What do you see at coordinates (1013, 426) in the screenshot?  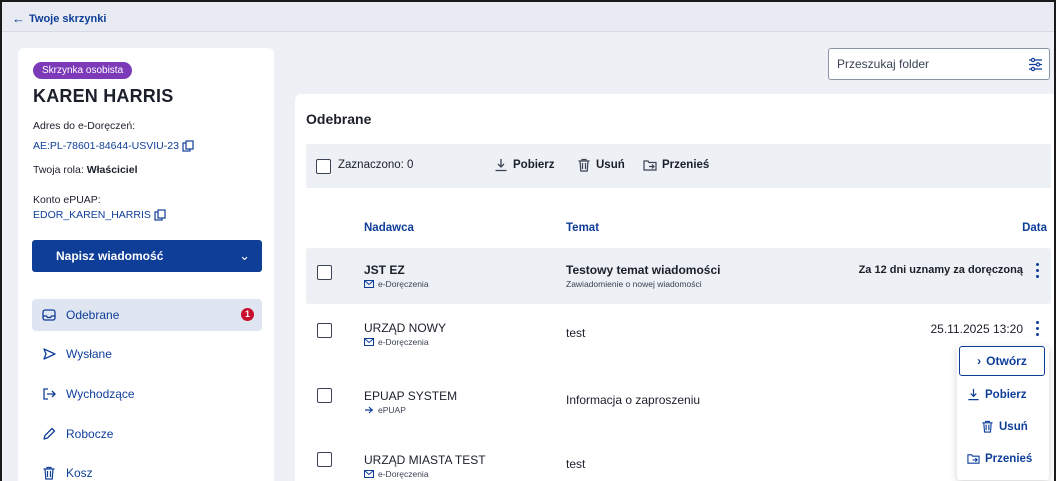 I see `menu-item-label: Usuń` at bounding box center [1013, 426].